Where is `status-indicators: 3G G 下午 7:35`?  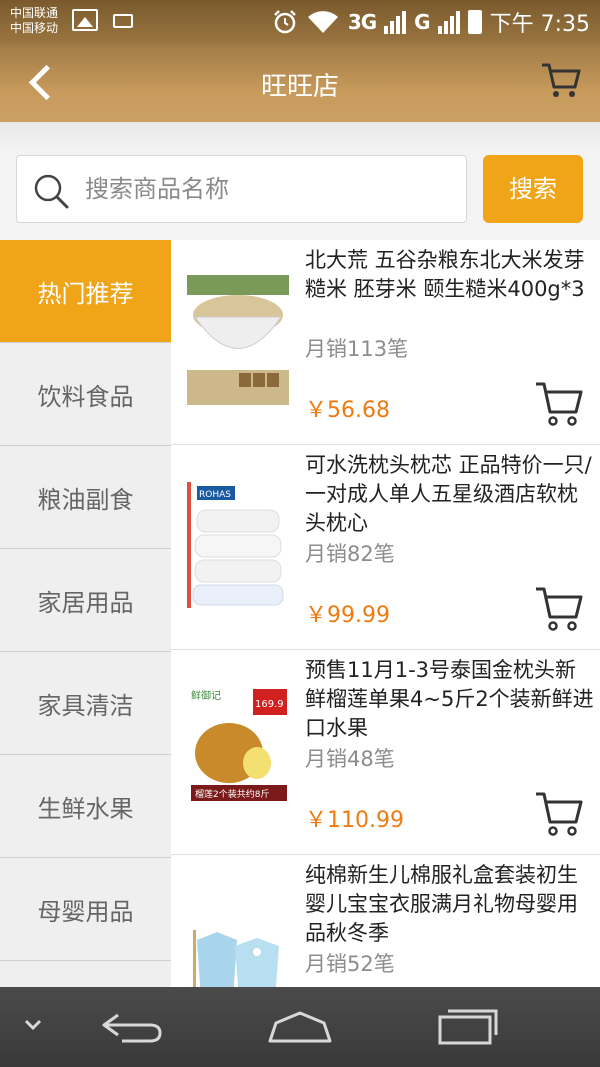 status-indicators: 3G G 下午 7:35 is located at coordinates (431, 22).